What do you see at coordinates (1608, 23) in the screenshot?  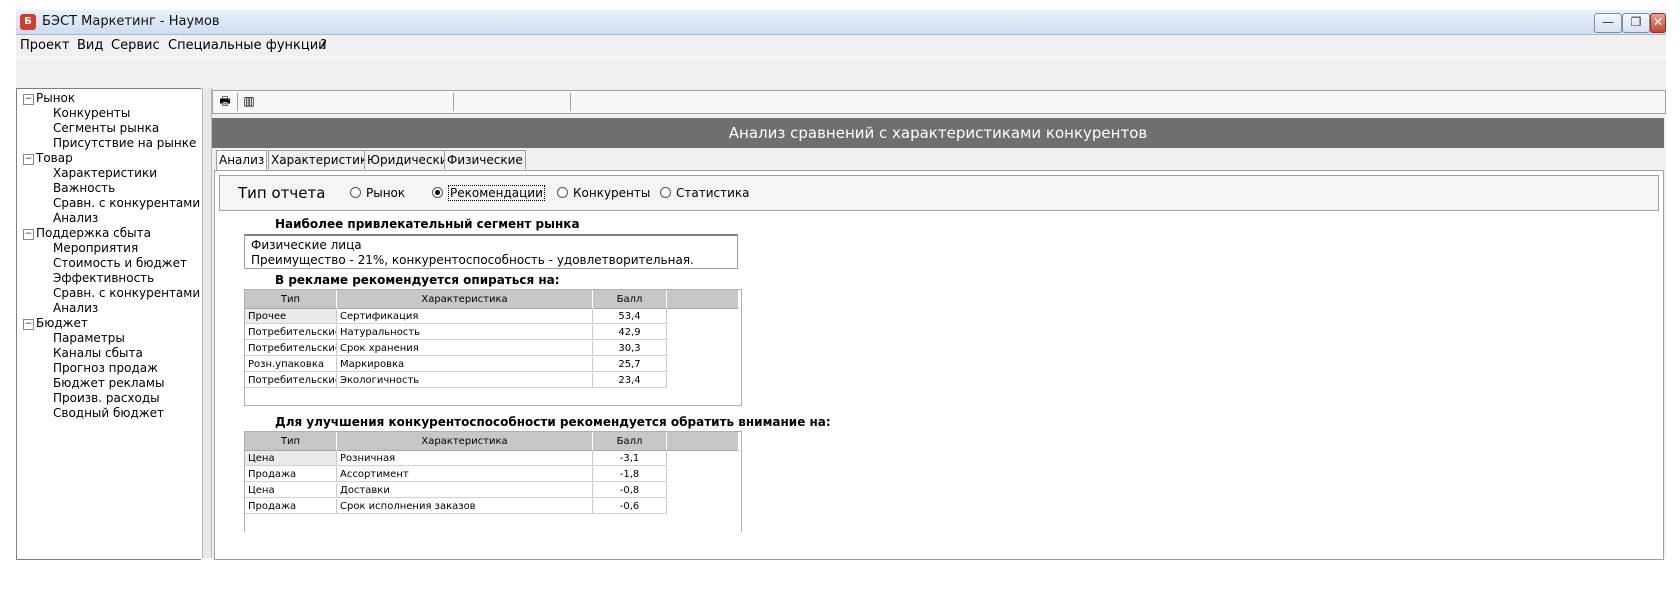 I see `minimize-button: —` at bounding box center [1608, 23].